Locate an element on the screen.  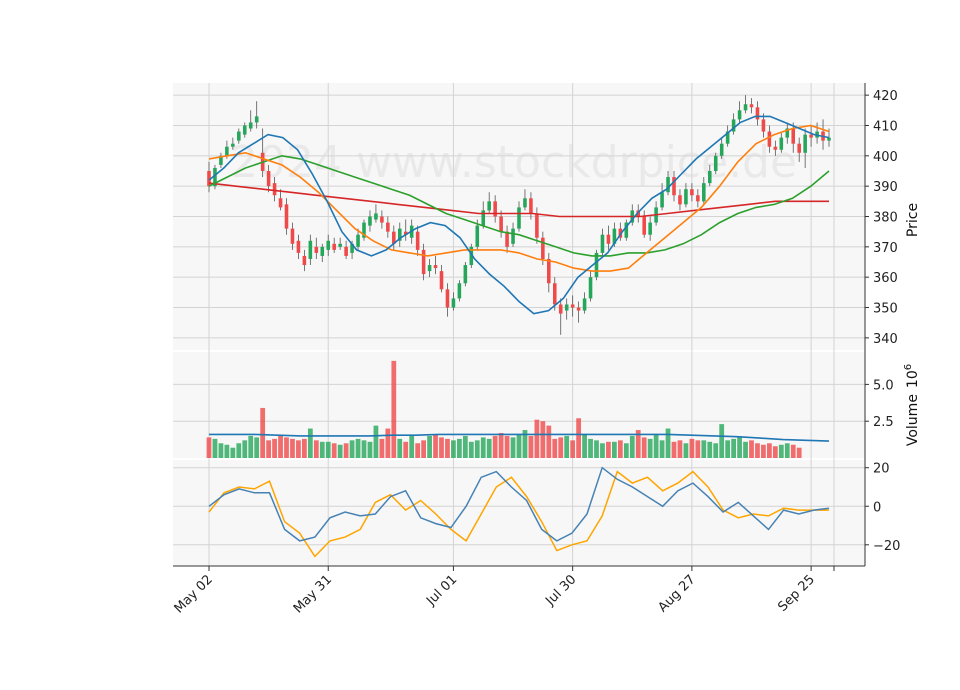
x-tick-label: Jul 30 is located at coordinates (560, 590).